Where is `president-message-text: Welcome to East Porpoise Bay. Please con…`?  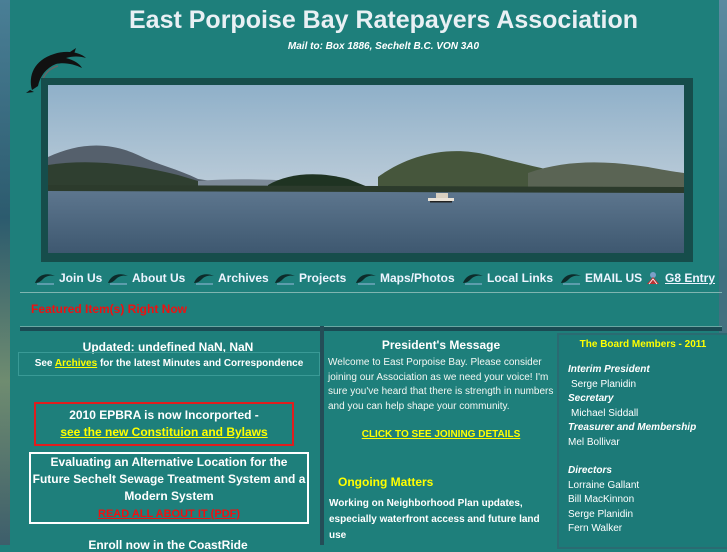 president-message-text: Welcome to East Porpoise Bay. Please con… is located at coordinates (441, 384).